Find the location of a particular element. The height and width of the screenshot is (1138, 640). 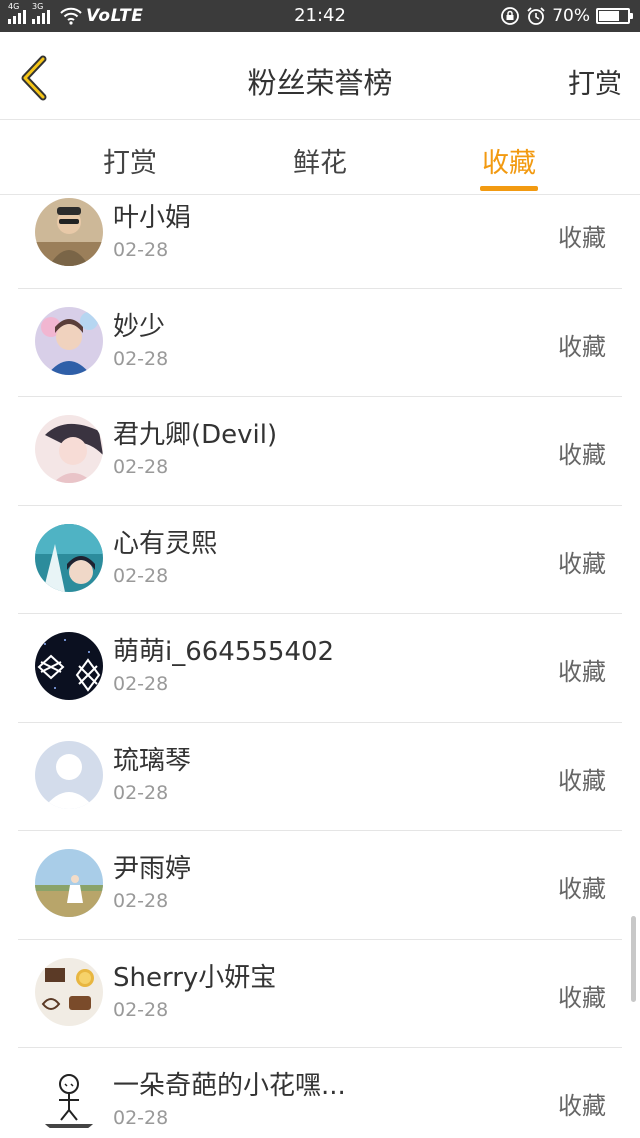

fan-name: 心有灵熙 is located at coordinates (165, 543).